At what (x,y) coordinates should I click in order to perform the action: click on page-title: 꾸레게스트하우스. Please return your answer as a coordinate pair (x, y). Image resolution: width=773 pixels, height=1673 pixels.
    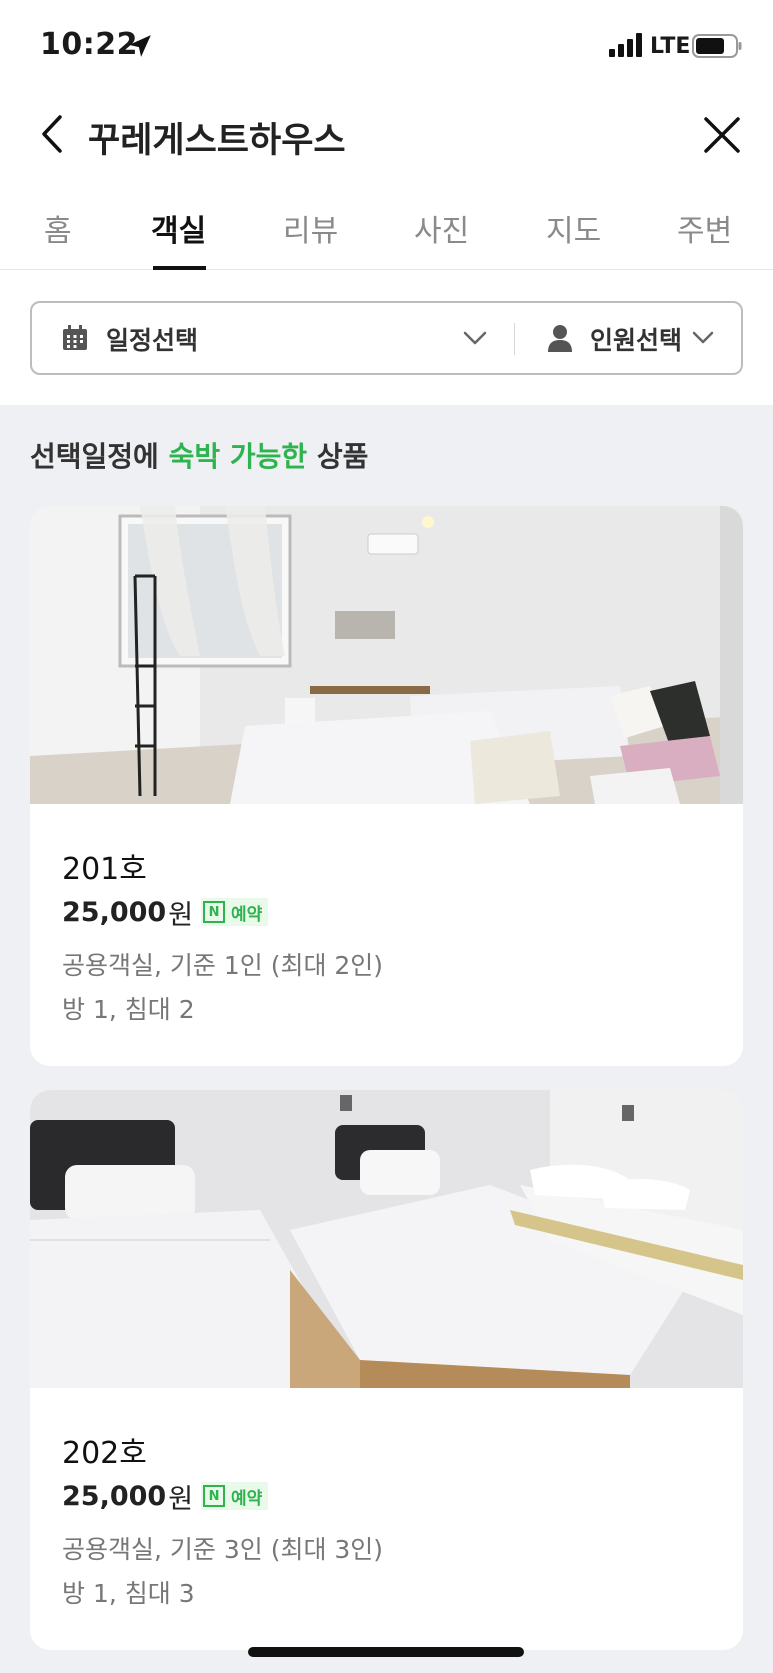
    Looking at the image, I should click on (217, 141).